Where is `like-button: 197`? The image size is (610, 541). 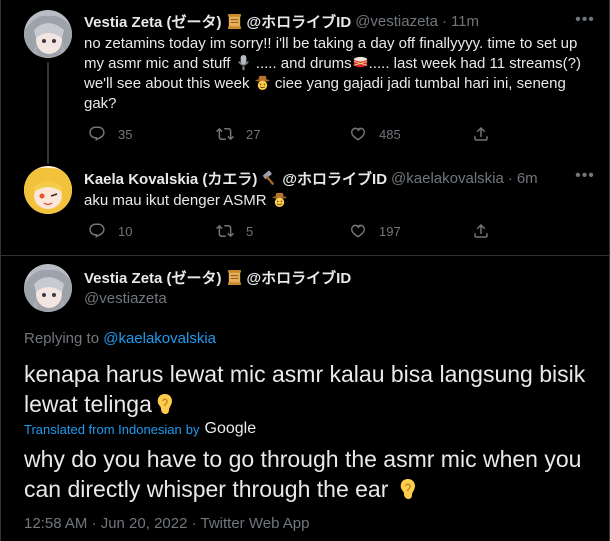 like-button: 197 is located at coordinates (410, 231).